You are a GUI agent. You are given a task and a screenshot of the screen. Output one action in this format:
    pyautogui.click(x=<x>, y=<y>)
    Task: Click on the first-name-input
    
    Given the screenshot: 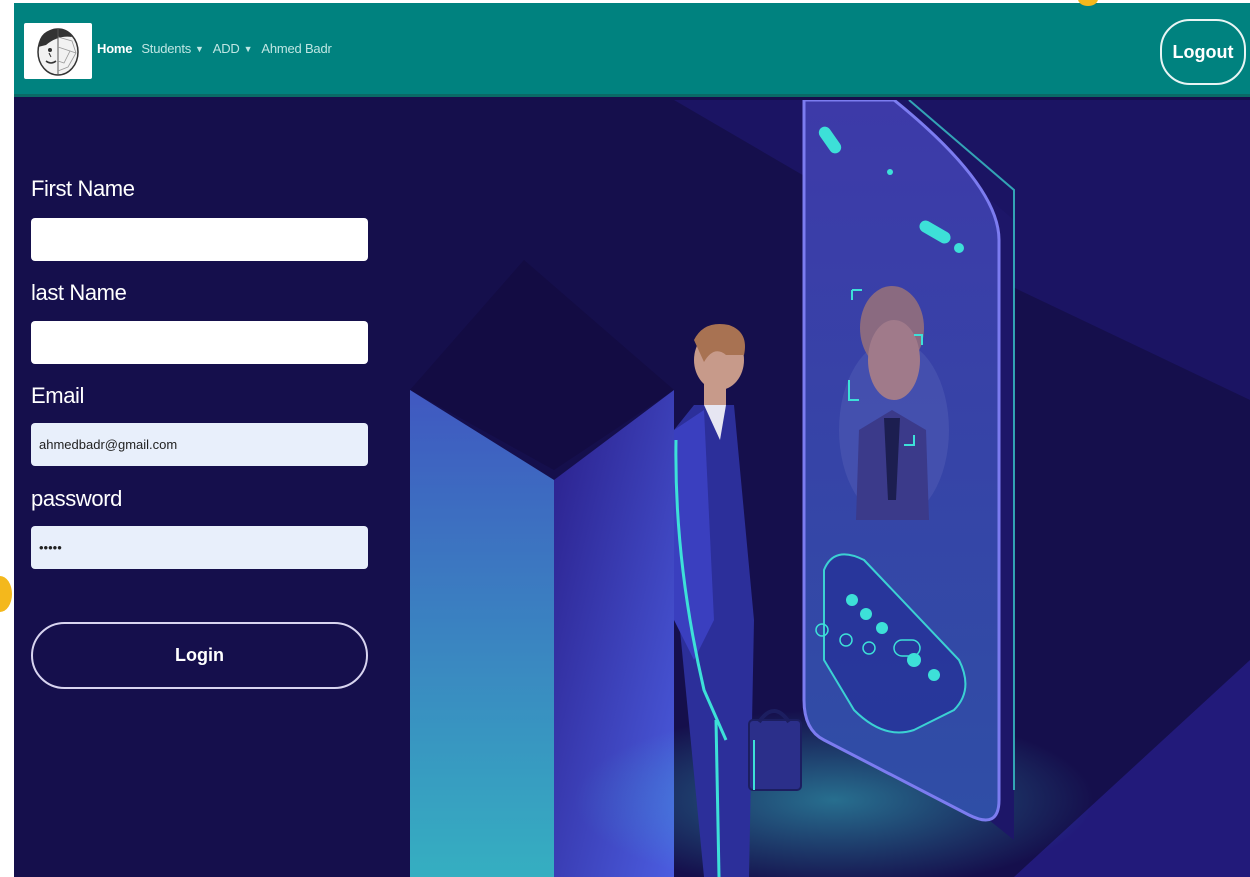 What is the action you would take?
    pyautogui.click(x=199, y=239)
    